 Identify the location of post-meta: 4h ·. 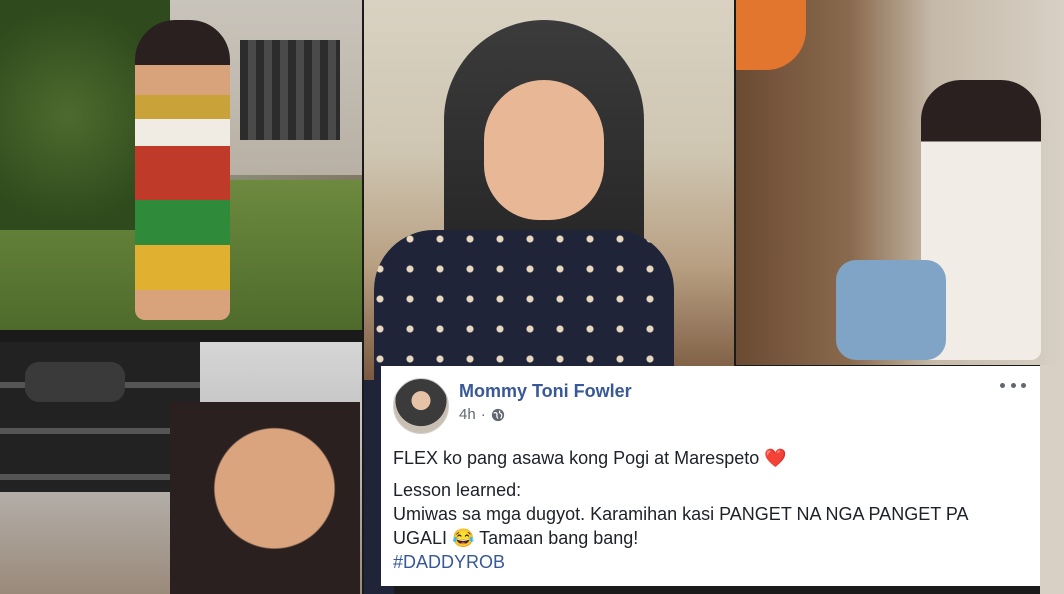
(545, 415).